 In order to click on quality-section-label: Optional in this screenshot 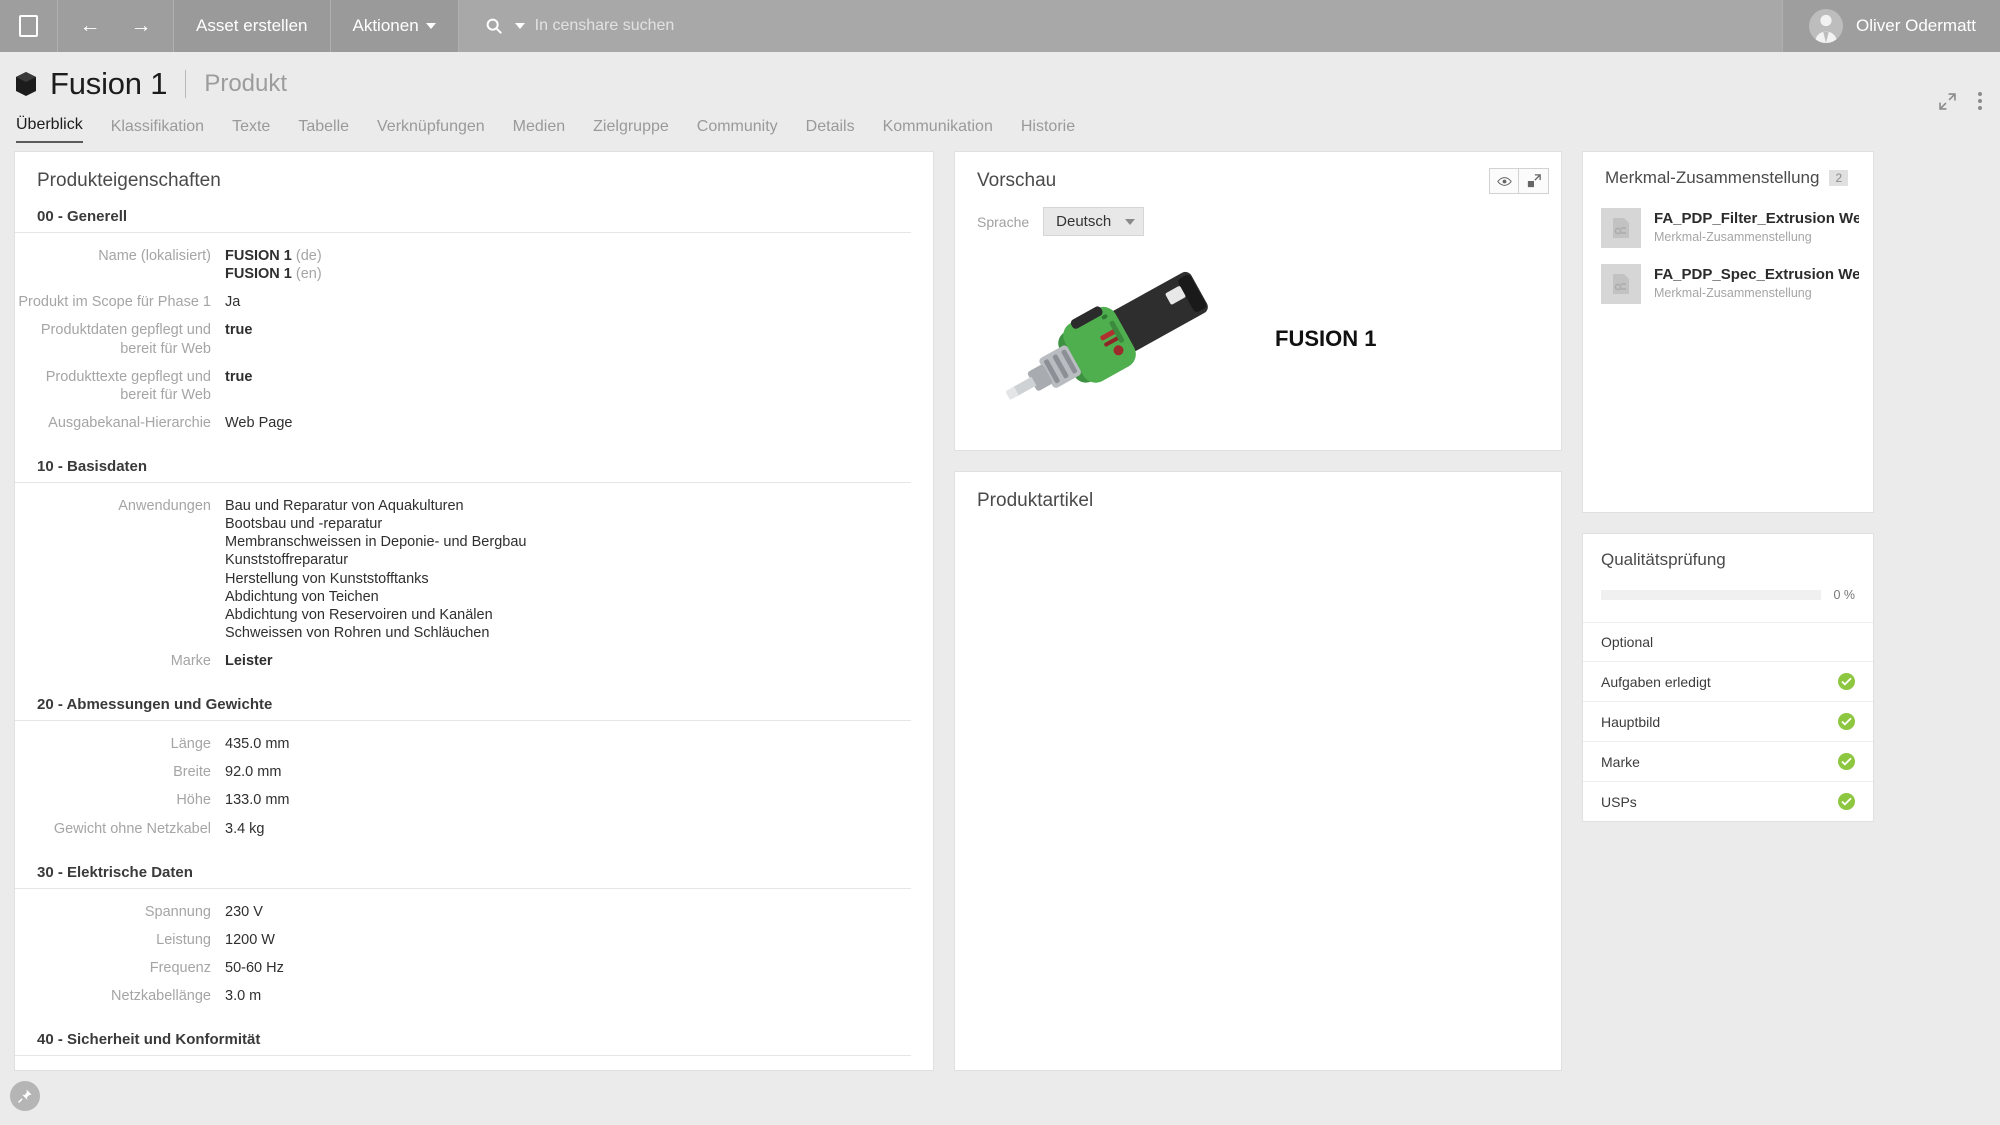, I will do `click(1728, 641)`.